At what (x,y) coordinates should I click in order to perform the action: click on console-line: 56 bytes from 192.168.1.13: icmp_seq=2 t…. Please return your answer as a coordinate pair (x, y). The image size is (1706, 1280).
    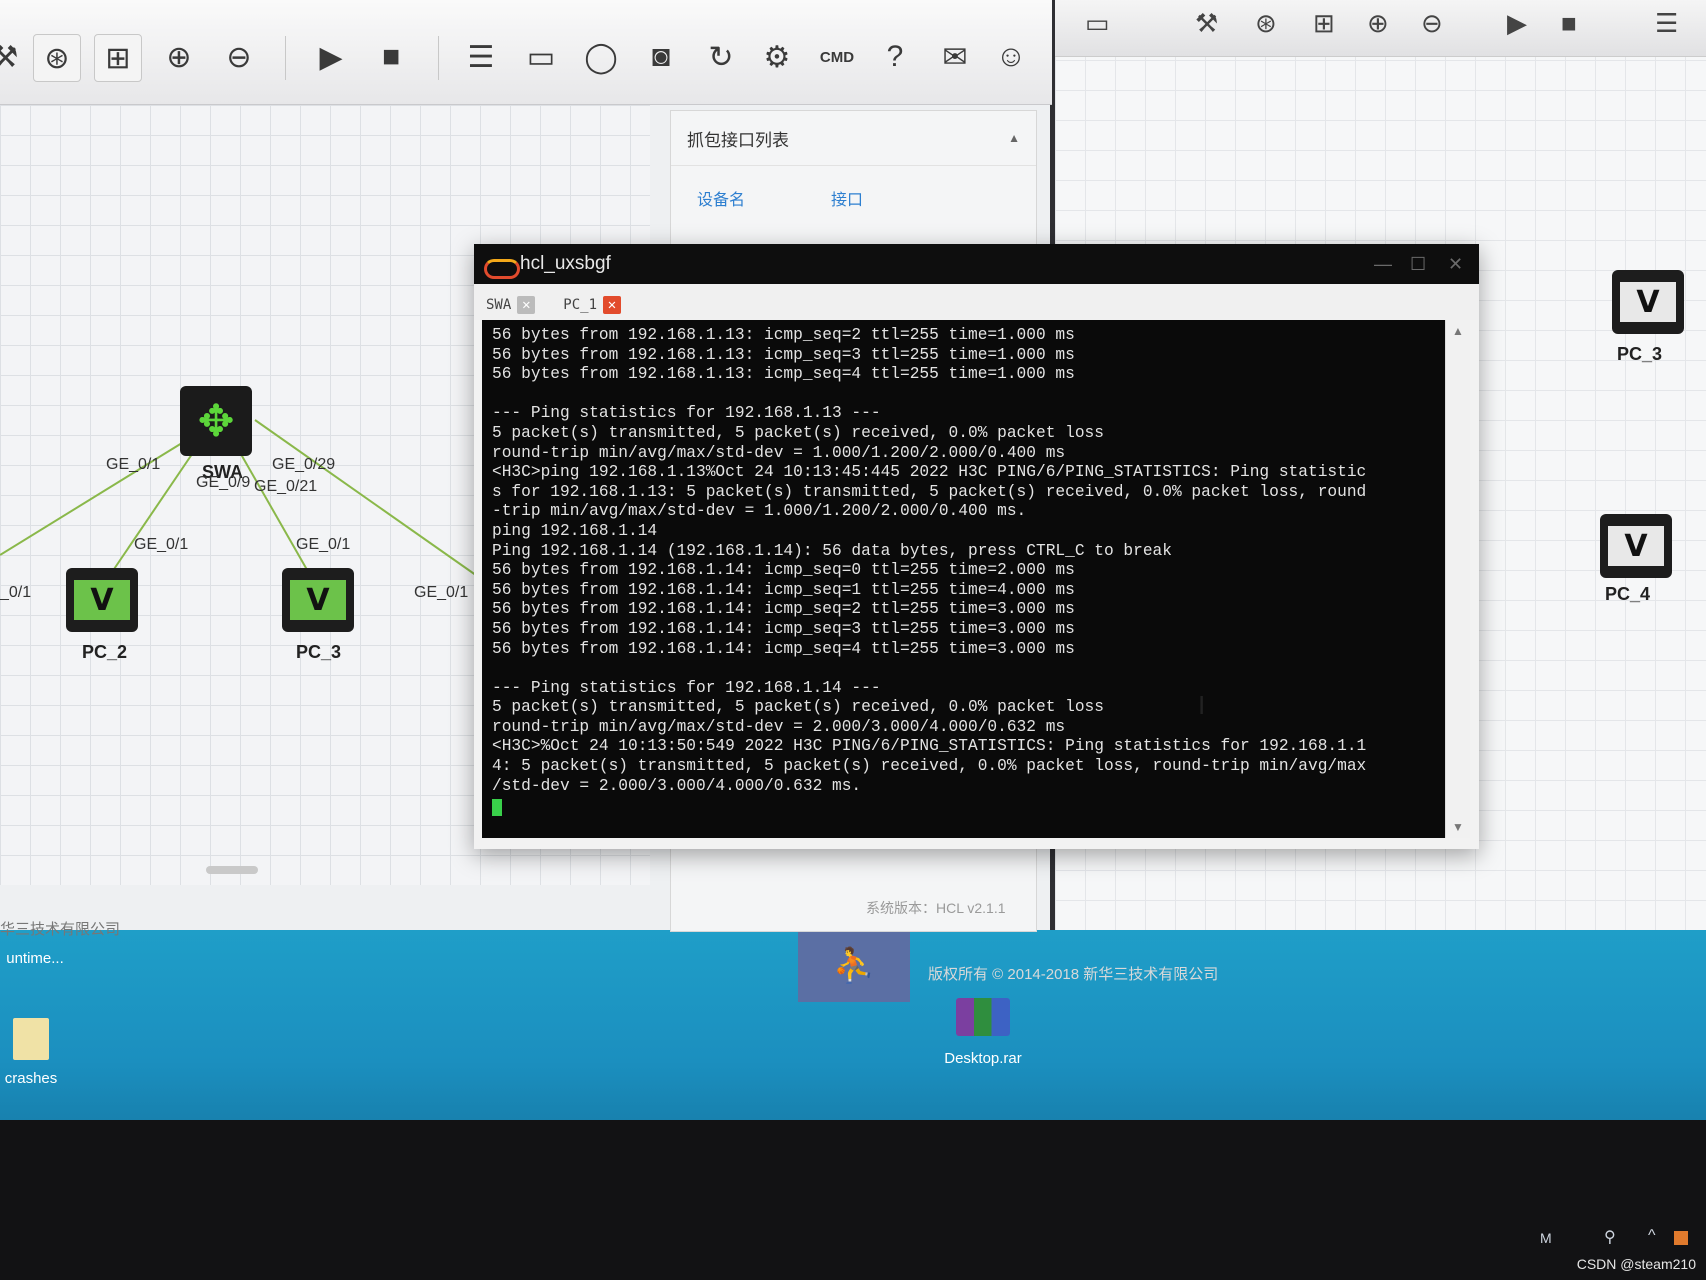
    Looking at the image, I should click on (783, 335).